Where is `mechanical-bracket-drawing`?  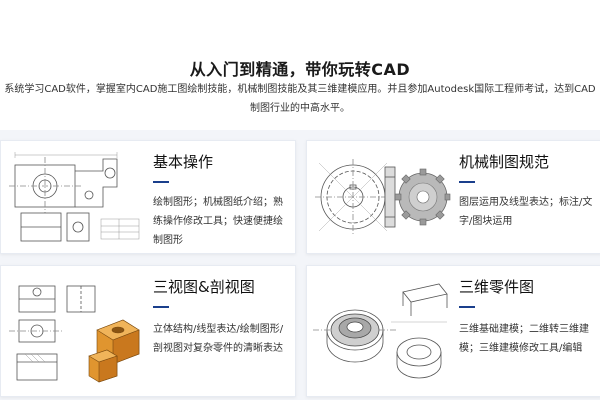
mechanical-bracket-drawing is located at coordinates (75, 197).